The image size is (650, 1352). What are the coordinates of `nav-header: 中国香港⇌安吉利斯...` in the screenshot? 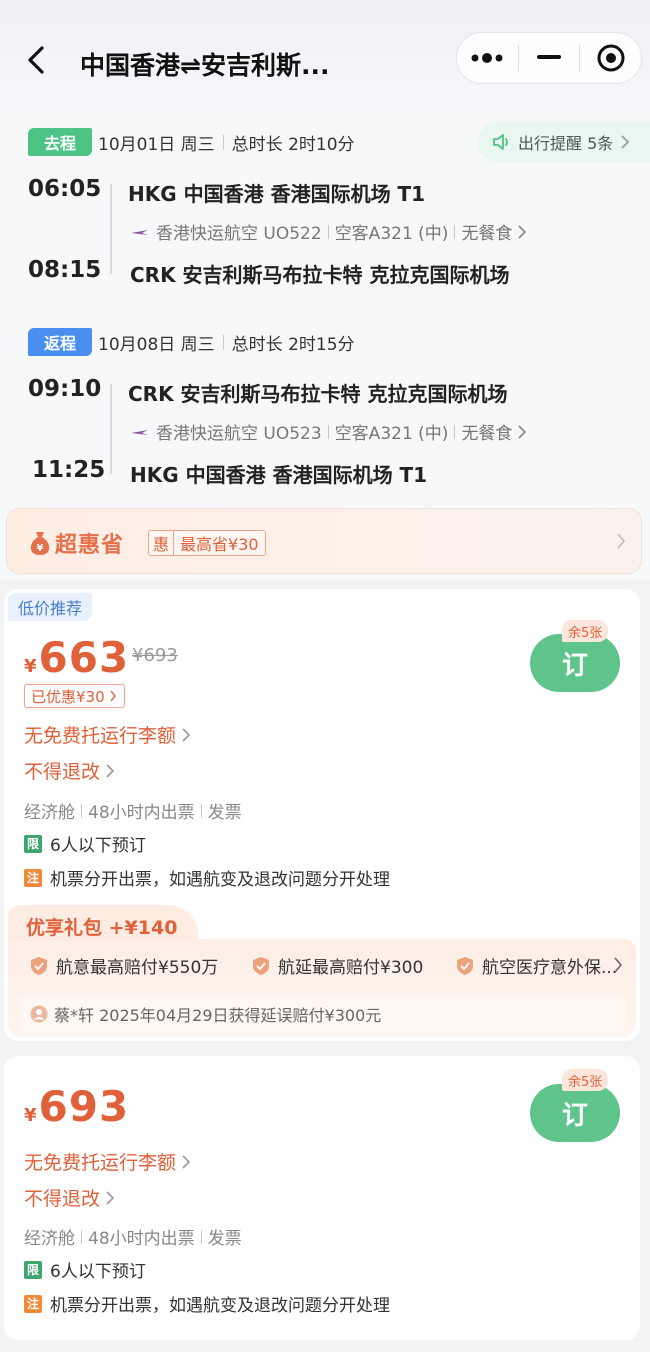 It's located at (325, 60).